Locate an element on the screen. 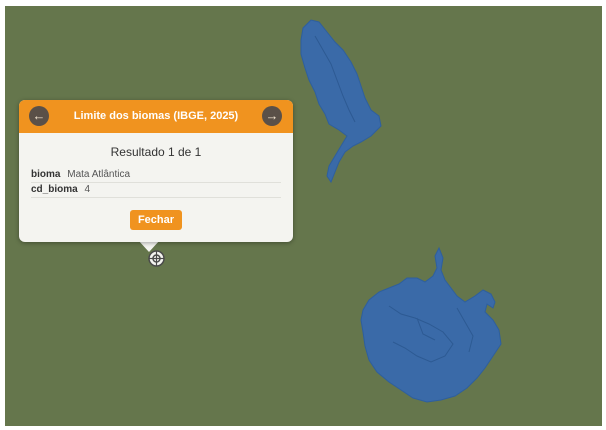  next-result-button: → is located at coordinates (272, 116).